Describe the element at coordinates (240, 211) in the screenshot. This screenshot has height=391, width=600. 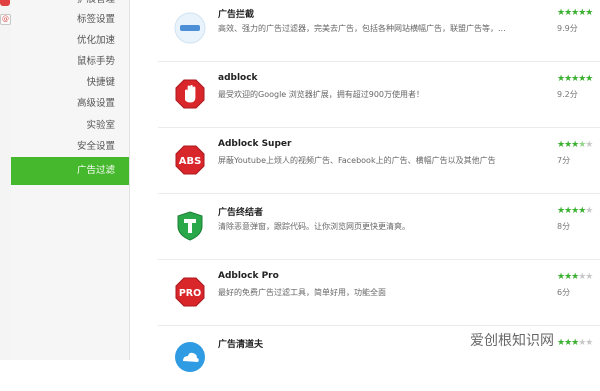
I see `extension-title: 广告终结者` at that location.